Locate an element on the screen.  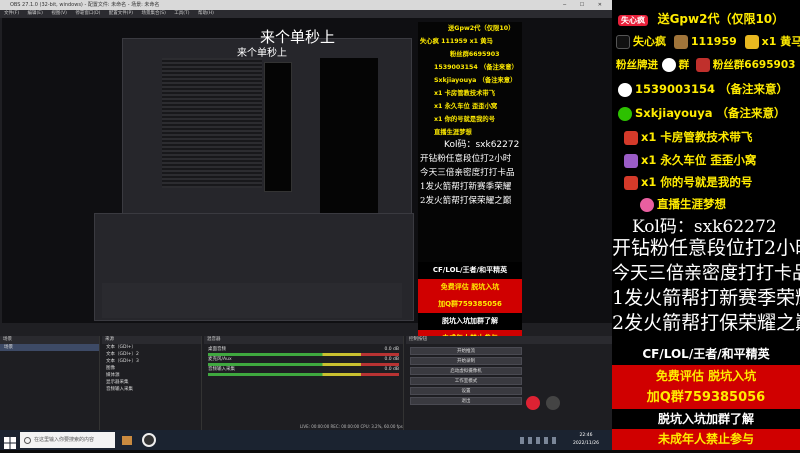
character-icon is located at coordinates (631, 160).